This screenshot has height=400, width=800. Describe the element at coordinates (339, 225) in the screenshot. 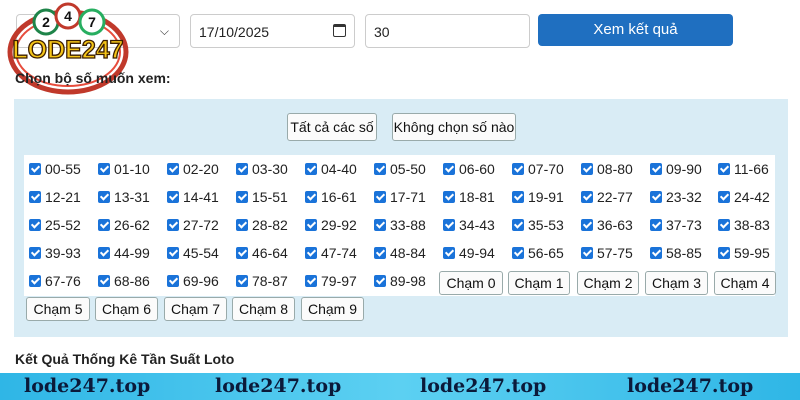

I see `pair-label: 29-92` at that location.